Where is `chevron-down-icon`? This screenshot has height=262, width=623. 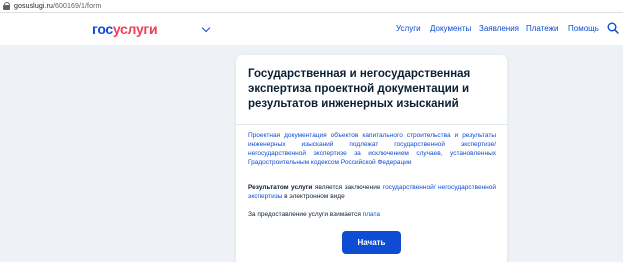
chevron-down-icon is located at coordinates (206, 28).